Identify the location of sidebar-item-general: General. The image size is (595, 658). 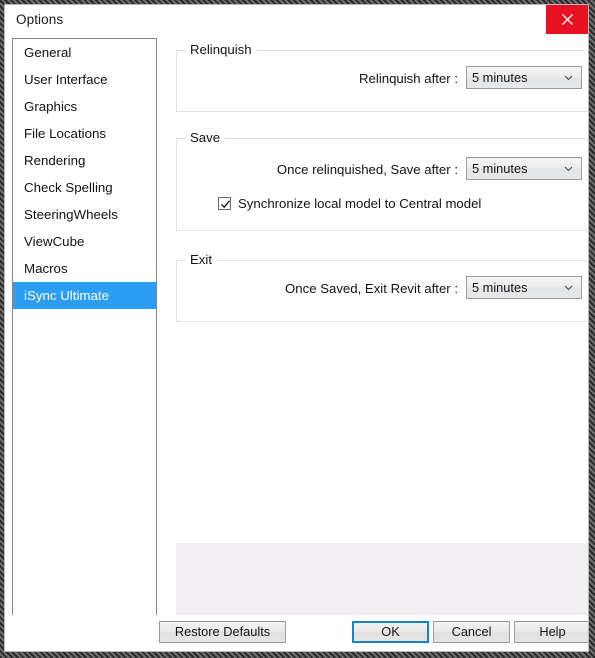
(84, 52).